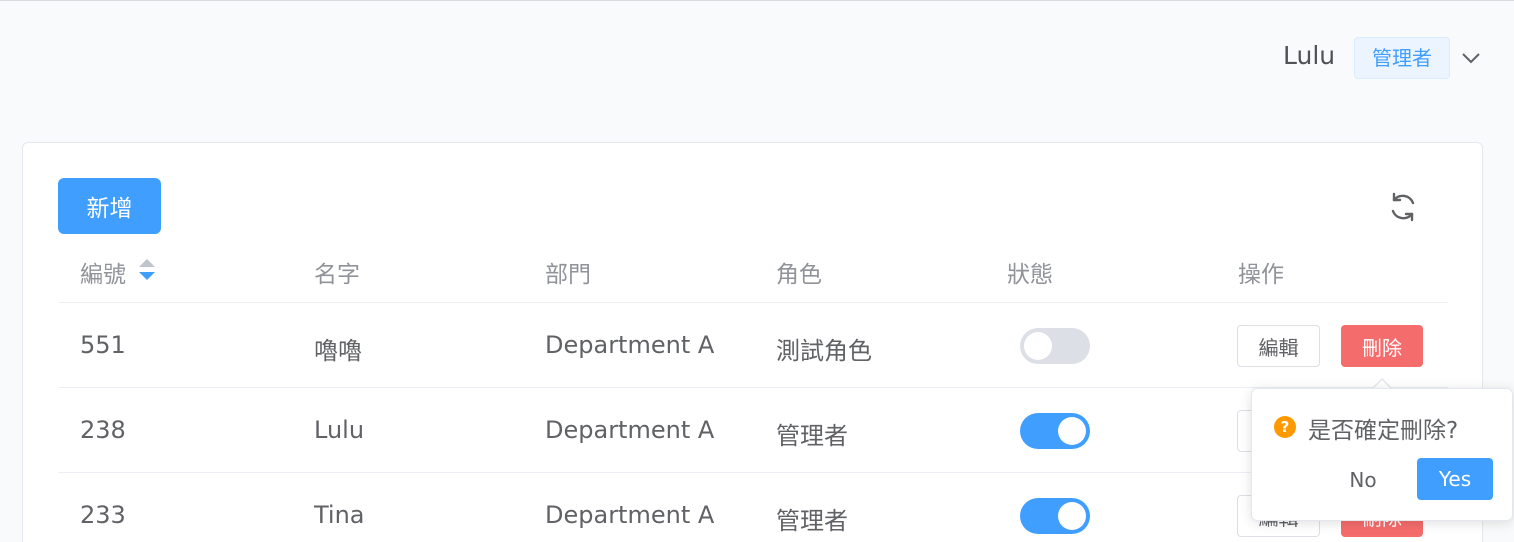 The height and width of the screenshot is (542, 1514). Describe the element at coordinates (1455, 479) in the screenshot. I see `yes-button: Yes` at that location.